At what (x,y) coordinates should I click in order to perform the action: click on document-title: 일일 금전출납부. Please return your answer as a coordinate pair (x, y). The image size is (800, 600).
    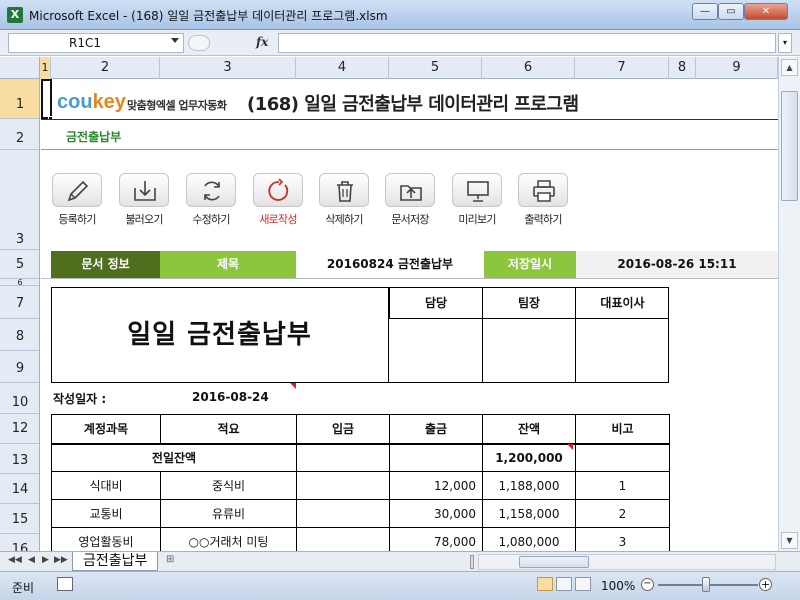
    Looking at the image, I should click on (220, 335).